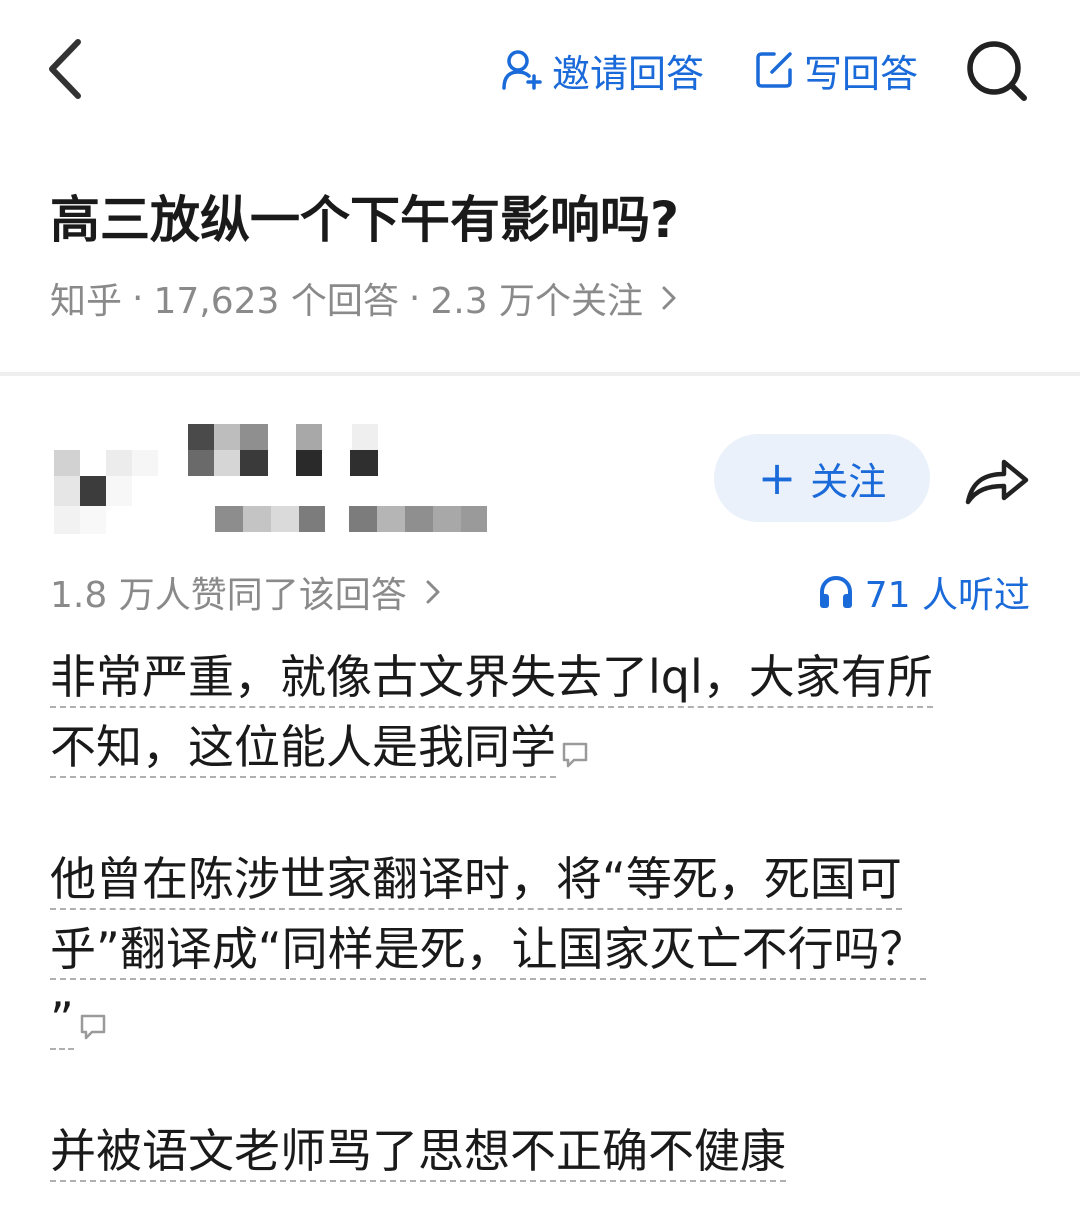  What do you see at coordinates (848, 481) in the screenshot?
I see `follow-label: 关注` at bounding box center [848, 481].